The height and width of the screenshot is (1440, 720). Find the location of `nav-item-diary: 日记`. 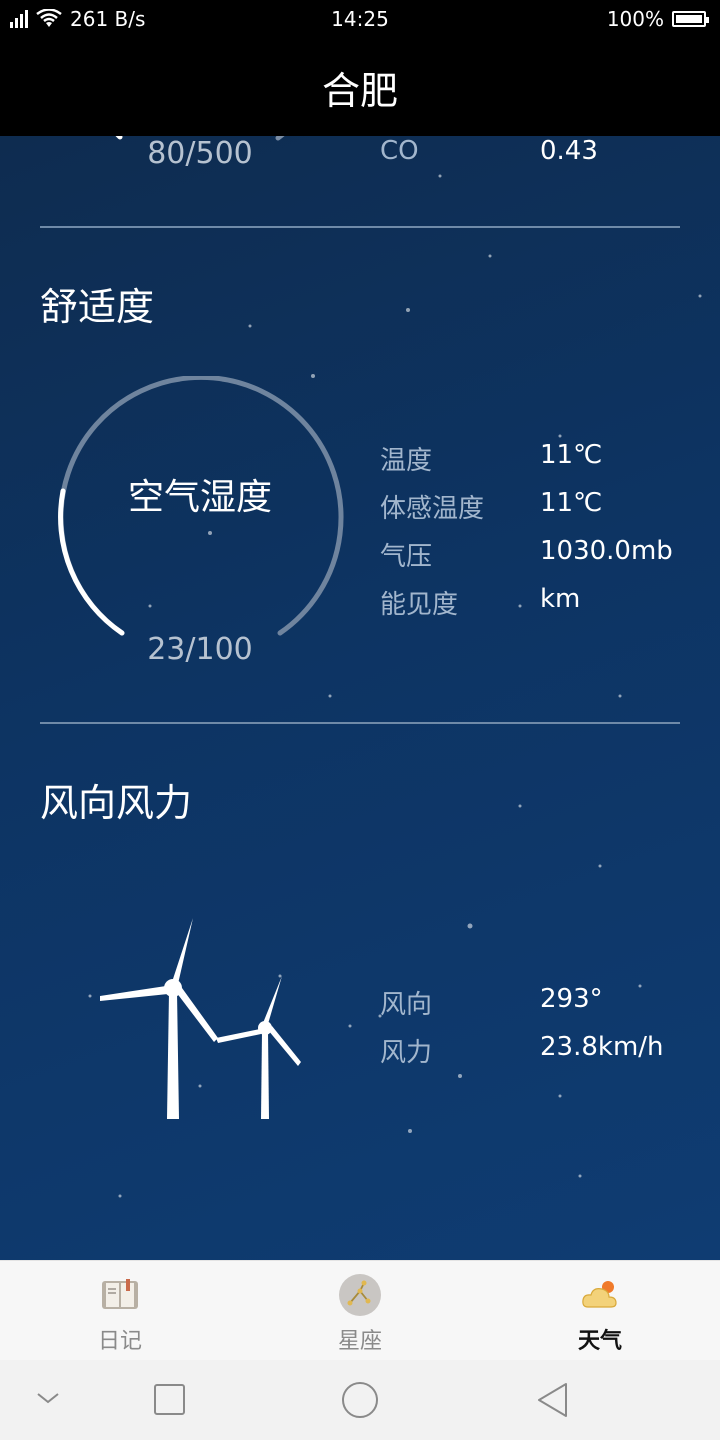

nav-item-diary: 日记 is located at coordinates (120, 1311).